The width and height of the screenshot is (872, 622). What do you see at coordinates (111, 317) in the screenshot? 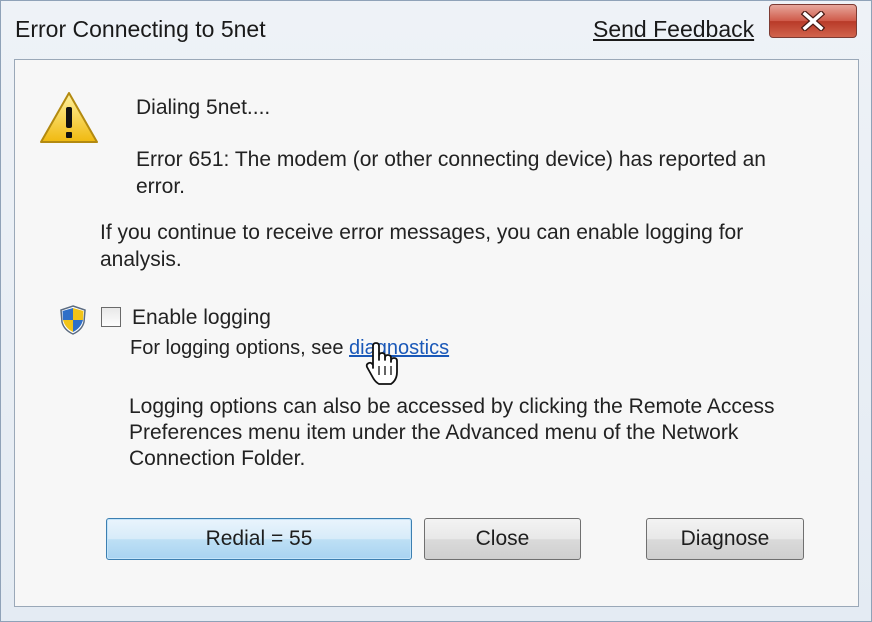
I see `enable-logging-checkbox` at bounding box center [111, 317].